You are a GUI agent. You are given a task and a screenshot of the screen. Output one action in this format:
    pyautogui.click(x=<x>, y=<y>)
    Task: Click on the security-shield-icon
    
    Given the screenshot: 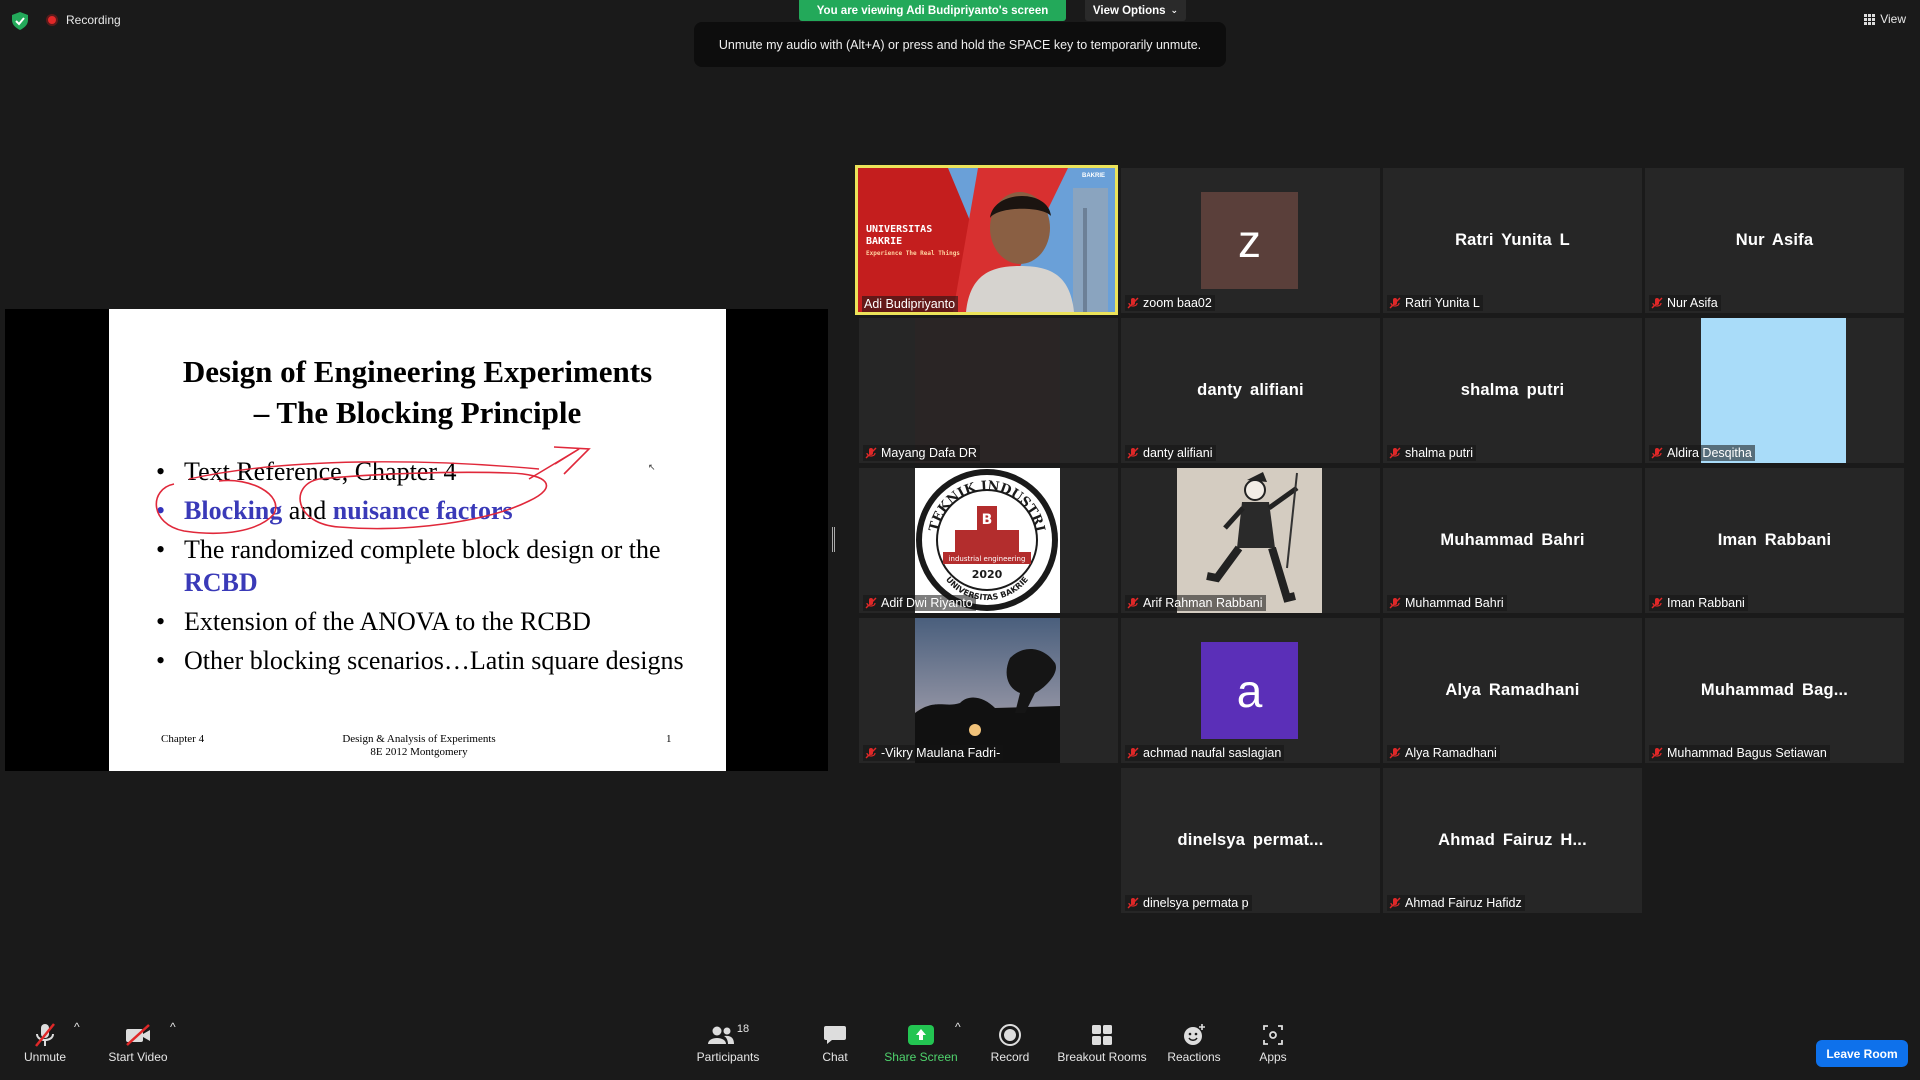 What is the action you would take?
    pyautogui.click(x=20, y=21)
    